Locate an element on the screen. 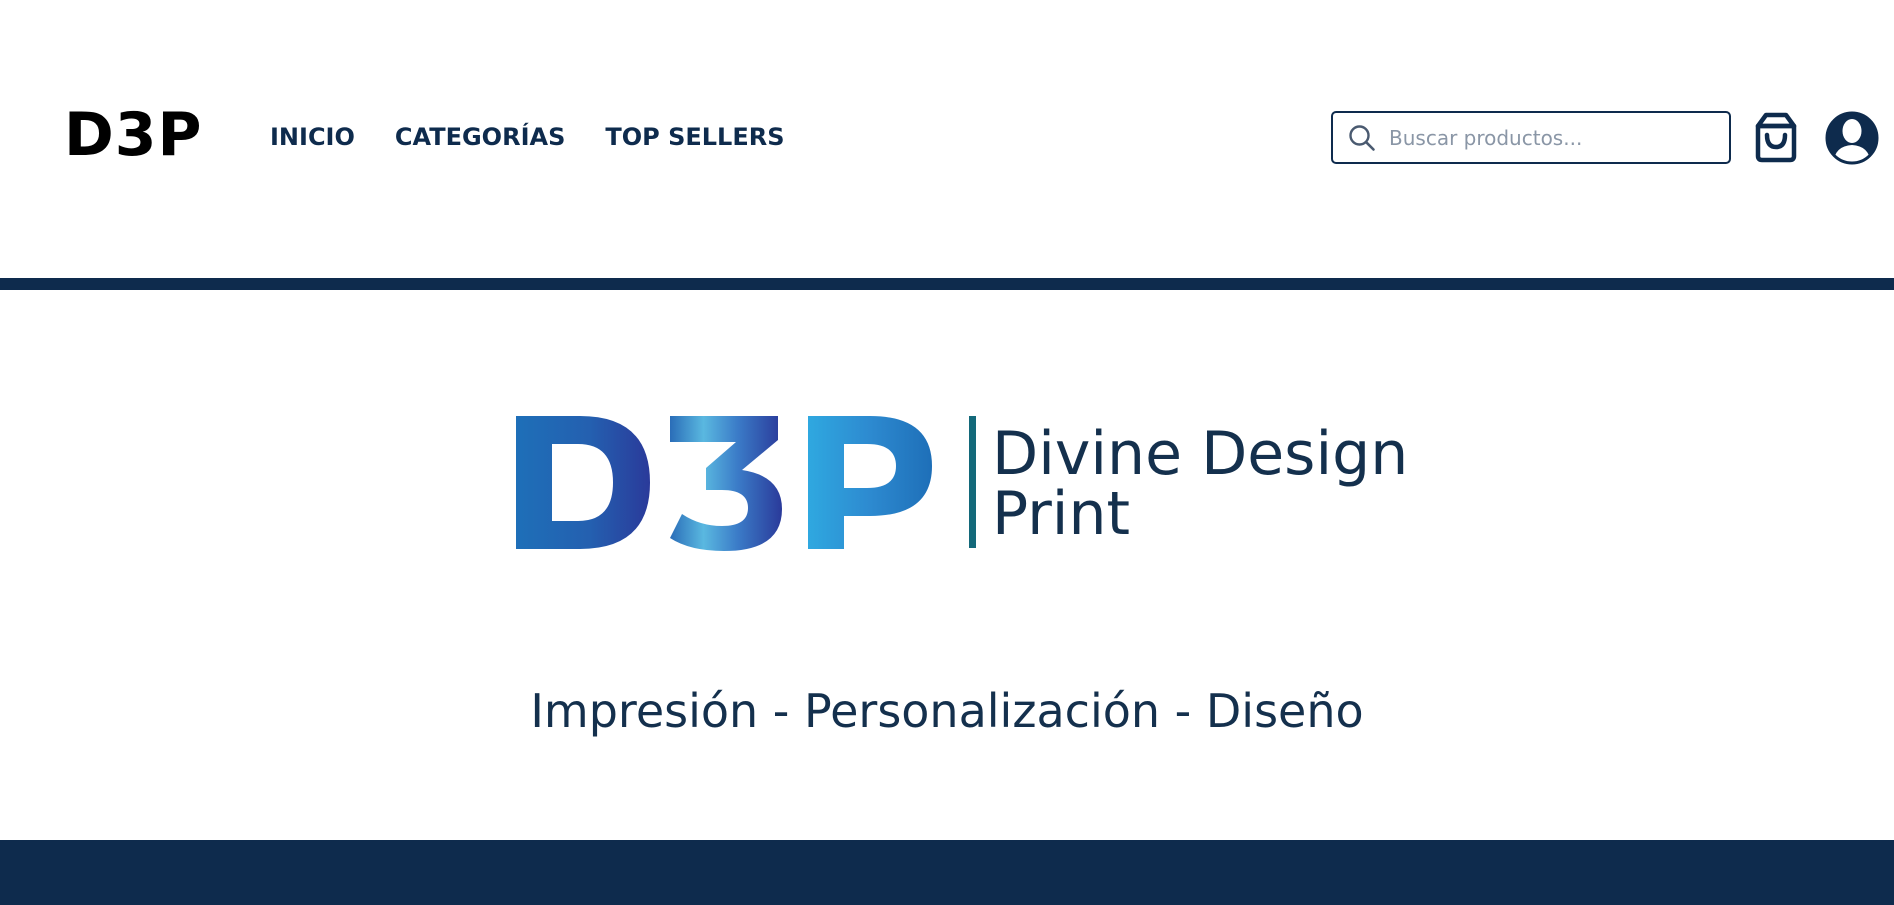 This screenshot has width=1894, height=905. header-divider is located at coordinates (947, 284).